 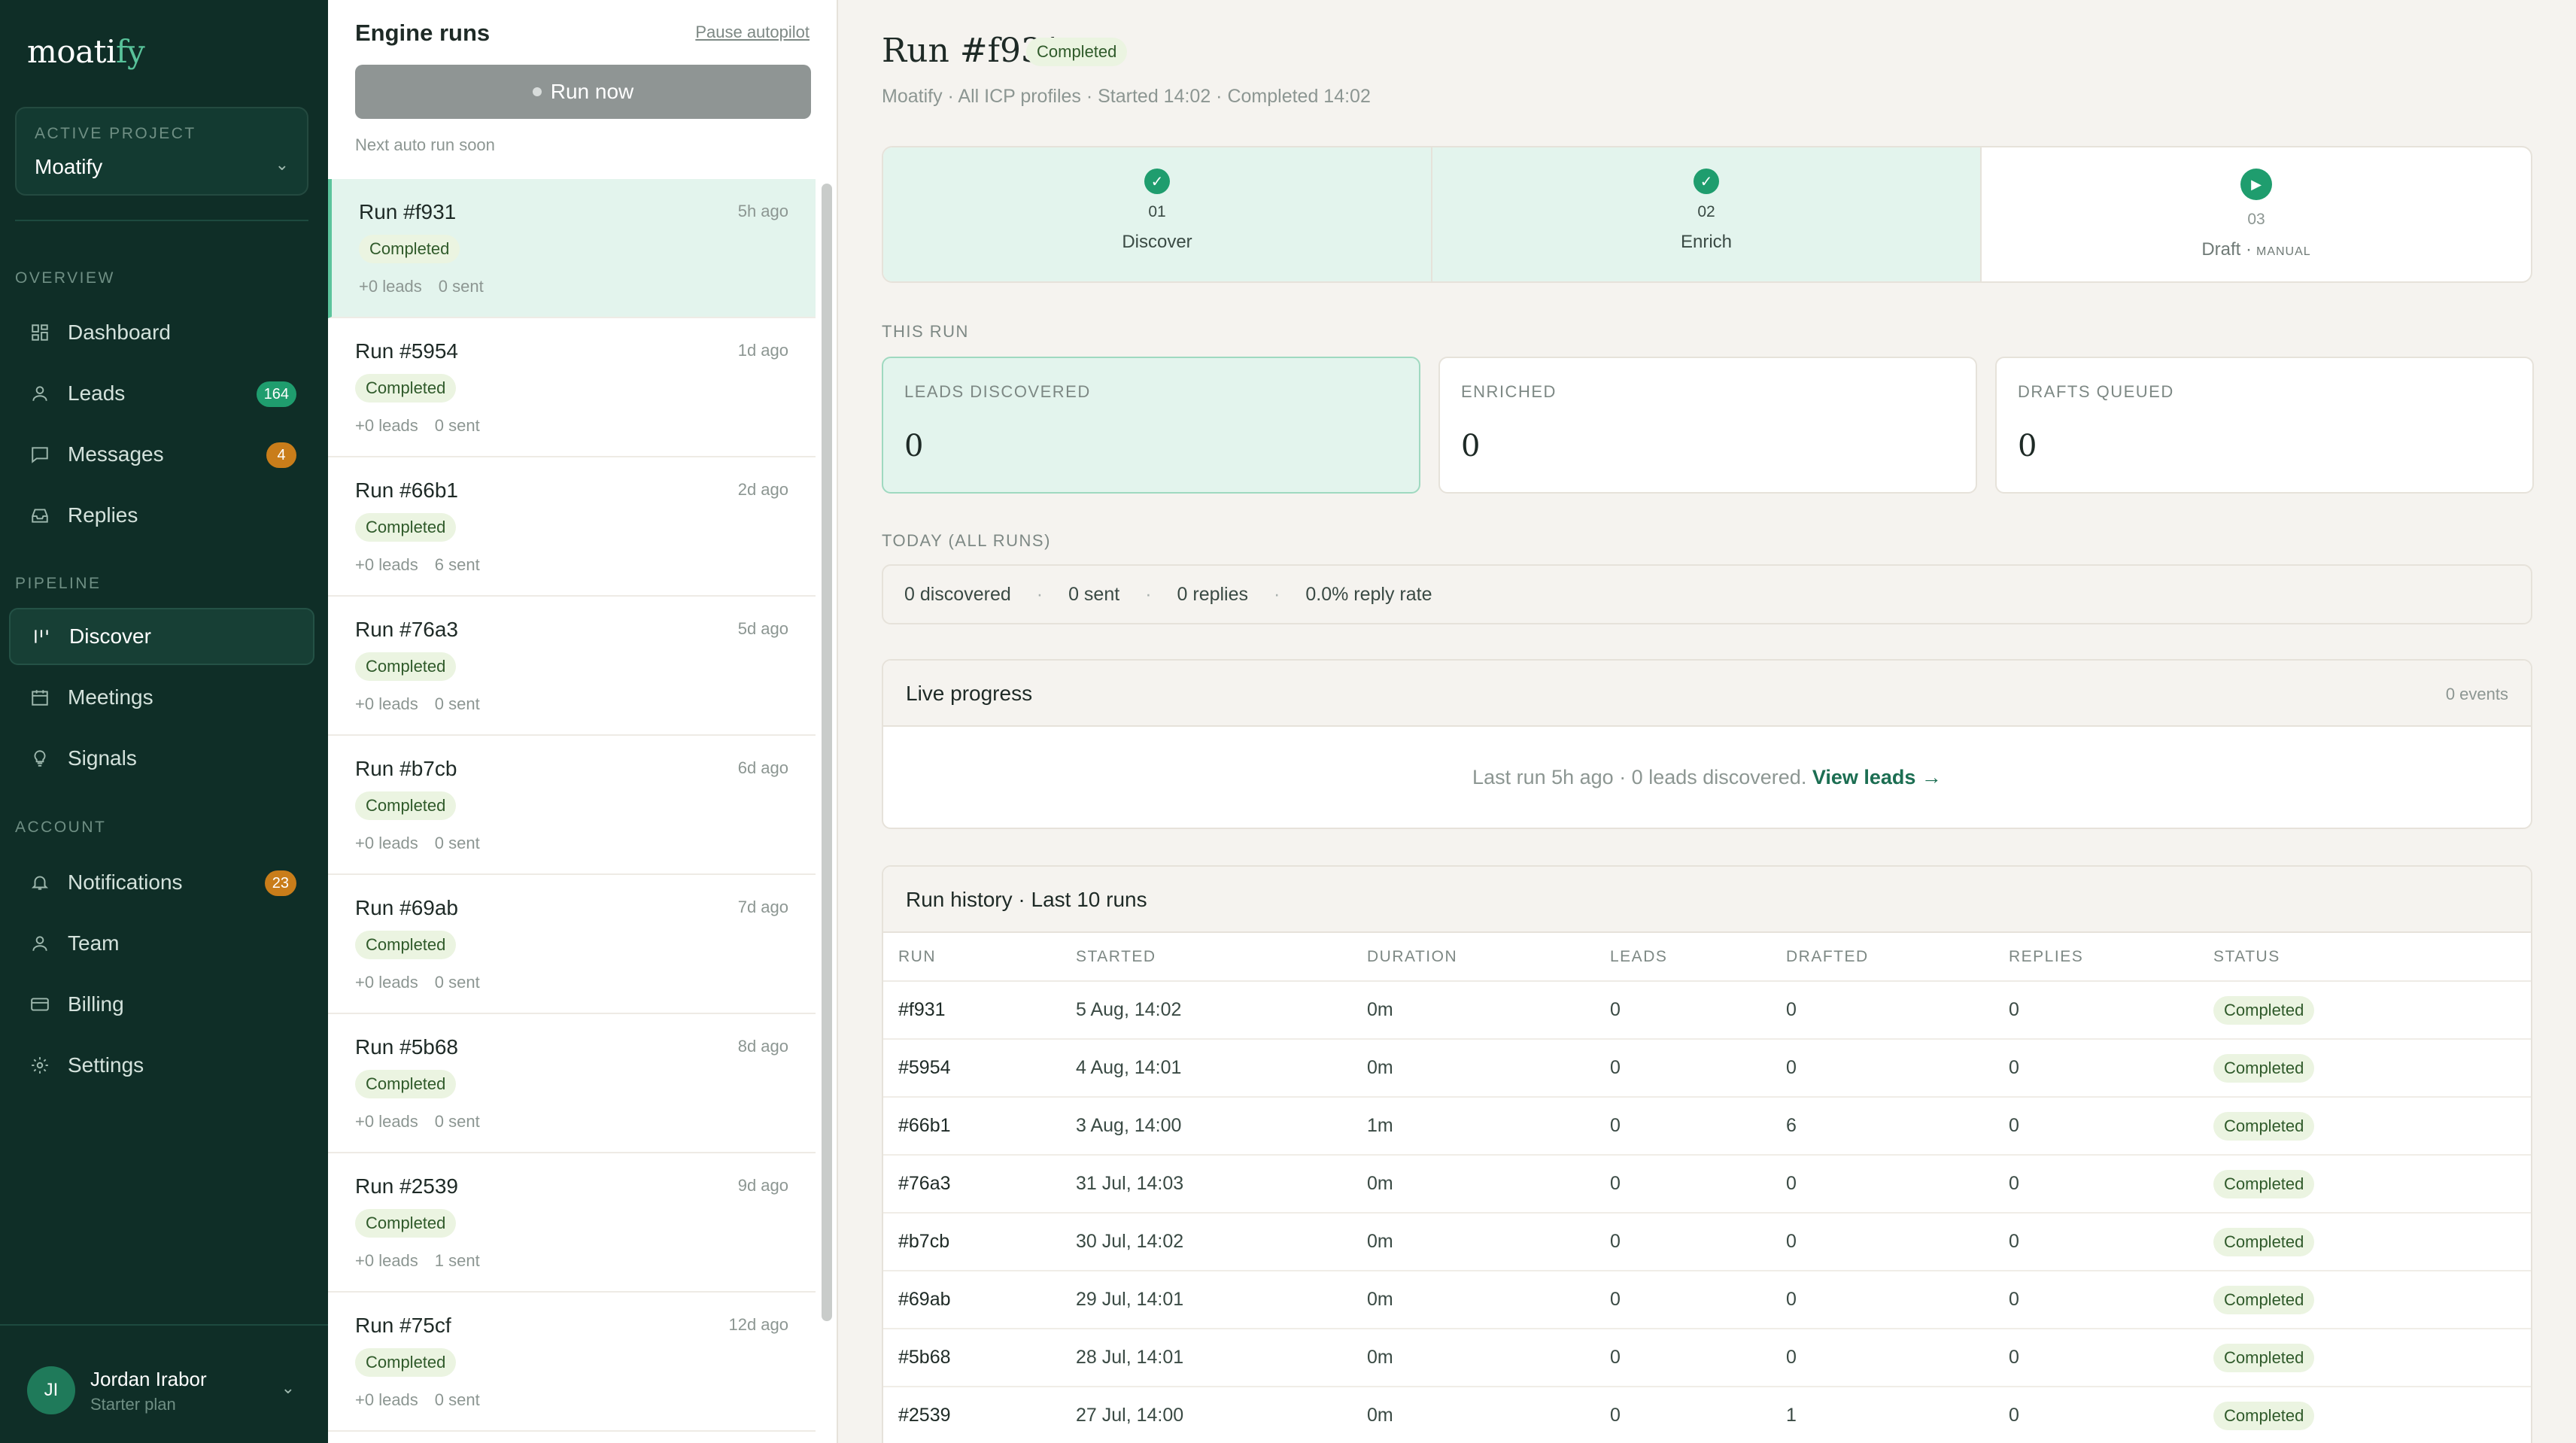 I want to click on sidebar-item-label: Messages, so click(x=116, y=454).